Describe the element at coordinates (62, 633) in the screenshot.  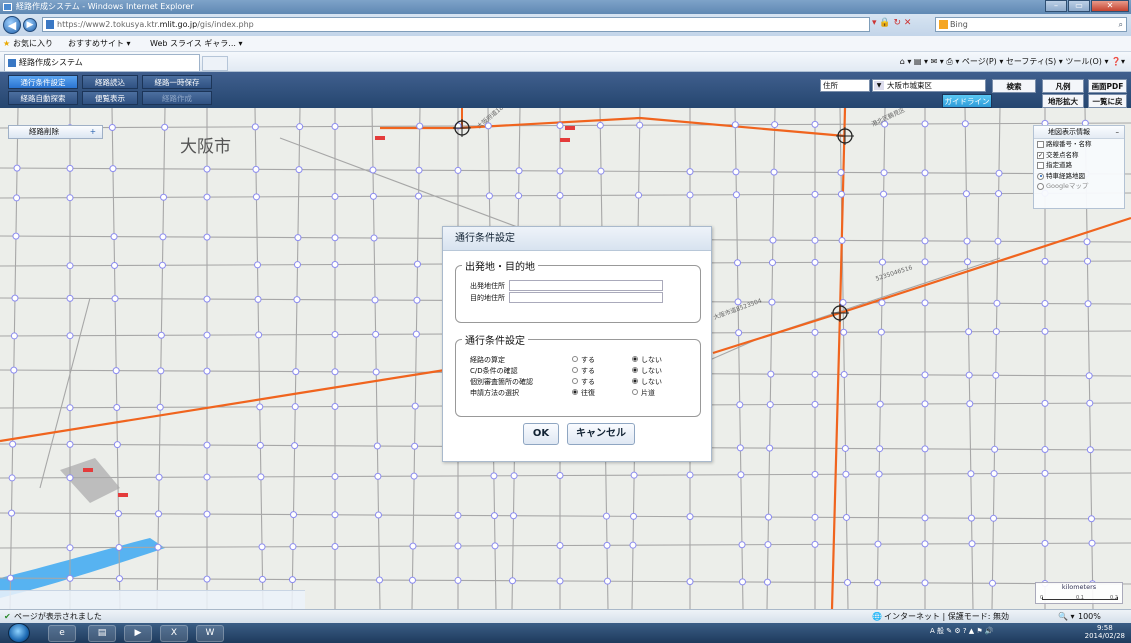
I see `ie-taskbar-icon: e` at that location.